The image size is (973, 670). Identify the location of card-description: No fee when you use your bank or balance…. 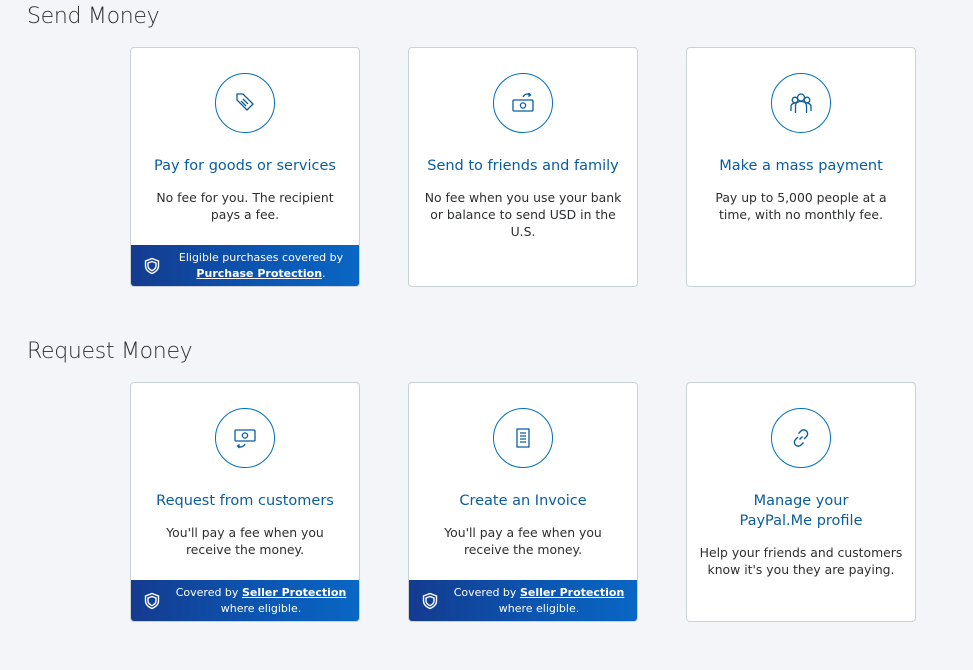
(523, 214).